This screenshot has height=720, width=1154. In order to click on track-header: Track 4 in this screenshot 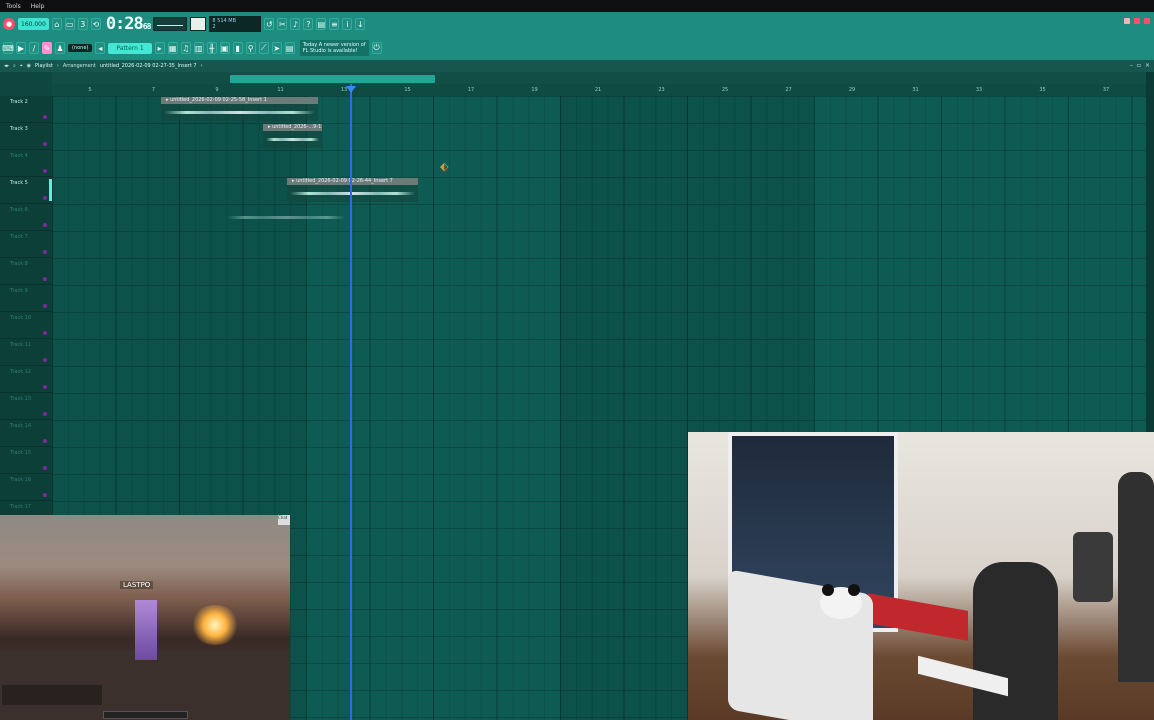, I will do `click(26, 163)`.